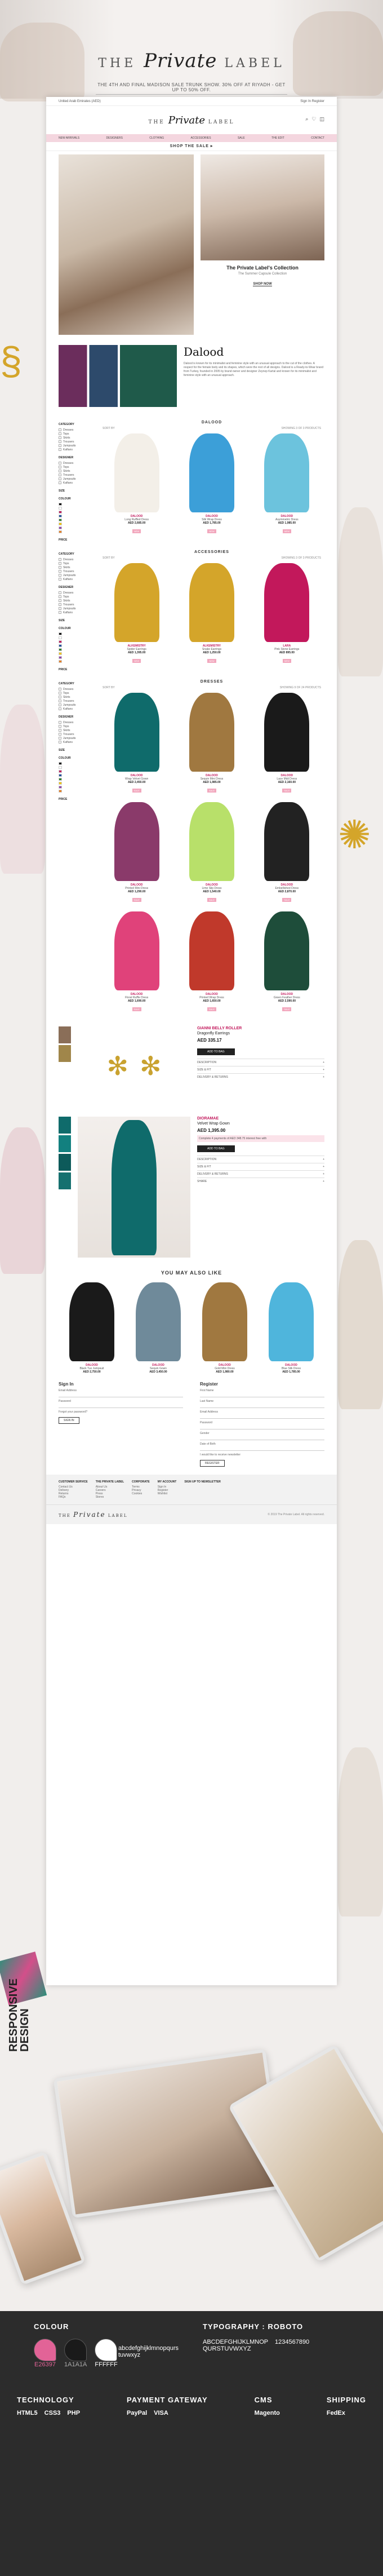 The height and width of the screenshot is (2576, 383). What do you see at coordinates (212, 614) in the screenshot?
I see `product-card: ALKEMISTRY Snake Earrings AED 1,250.00 NEW` at bounding box center [212, 614].